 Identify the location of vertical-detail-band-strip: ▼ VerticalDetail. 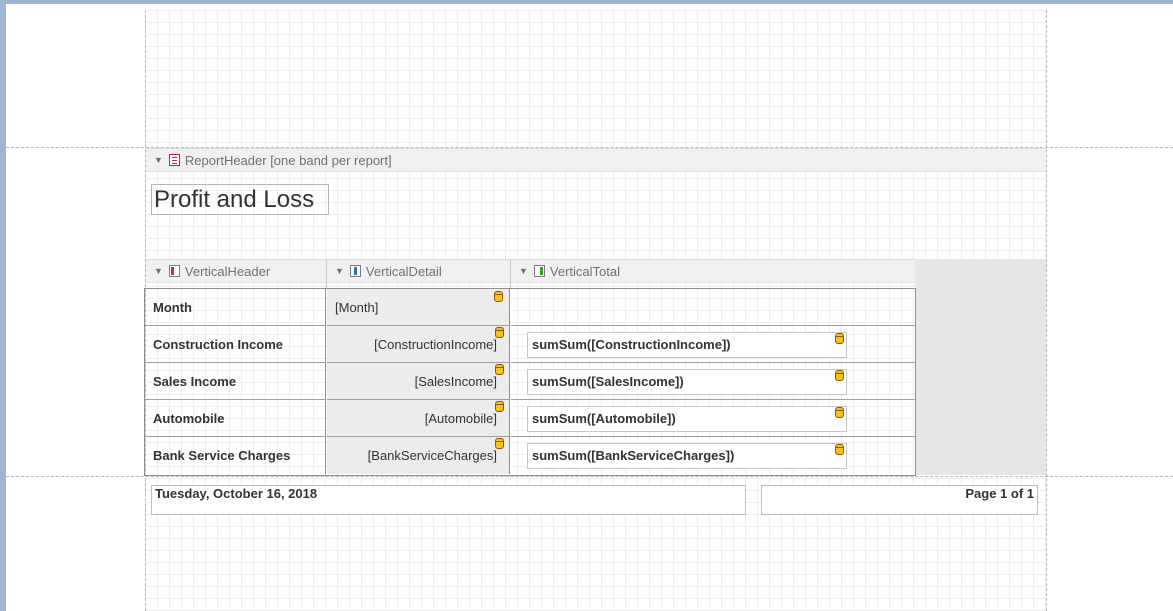
(418, 271).